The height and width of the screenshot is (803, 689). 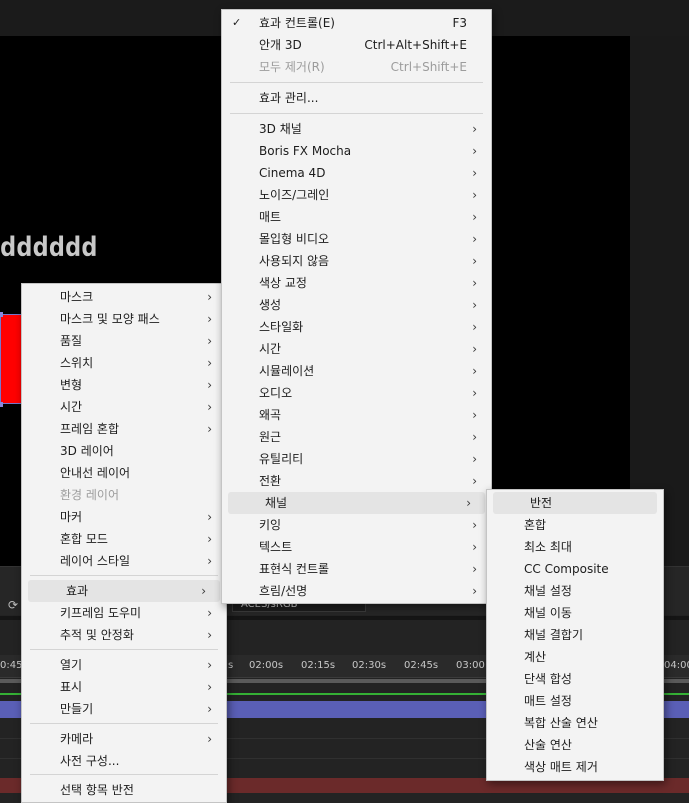 I want to click on channel-effect-item-색상-매트-제거: 색상 매트 제거, so click(x=575, y=767).